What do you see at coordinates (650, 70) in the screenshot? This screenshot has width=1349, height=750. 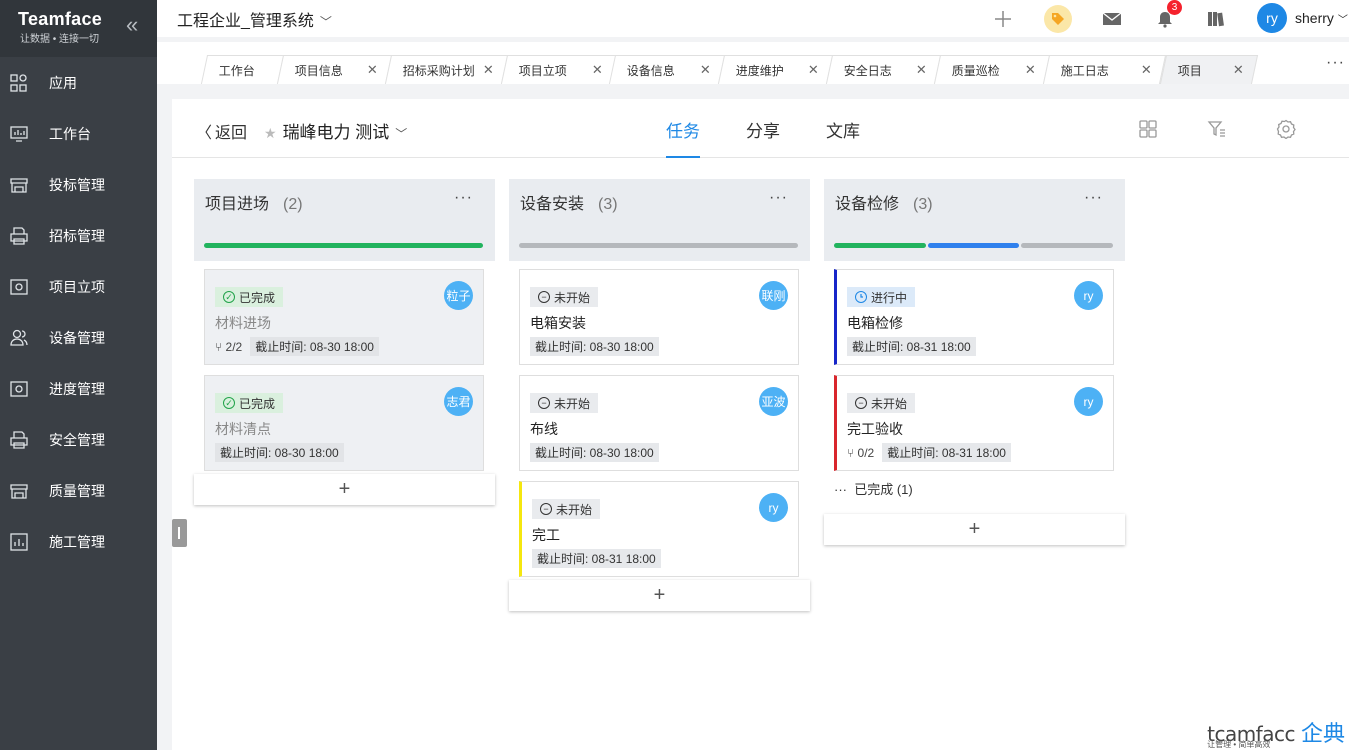 I see `tab-label: 设备信息` at bounding box center [650, 70].